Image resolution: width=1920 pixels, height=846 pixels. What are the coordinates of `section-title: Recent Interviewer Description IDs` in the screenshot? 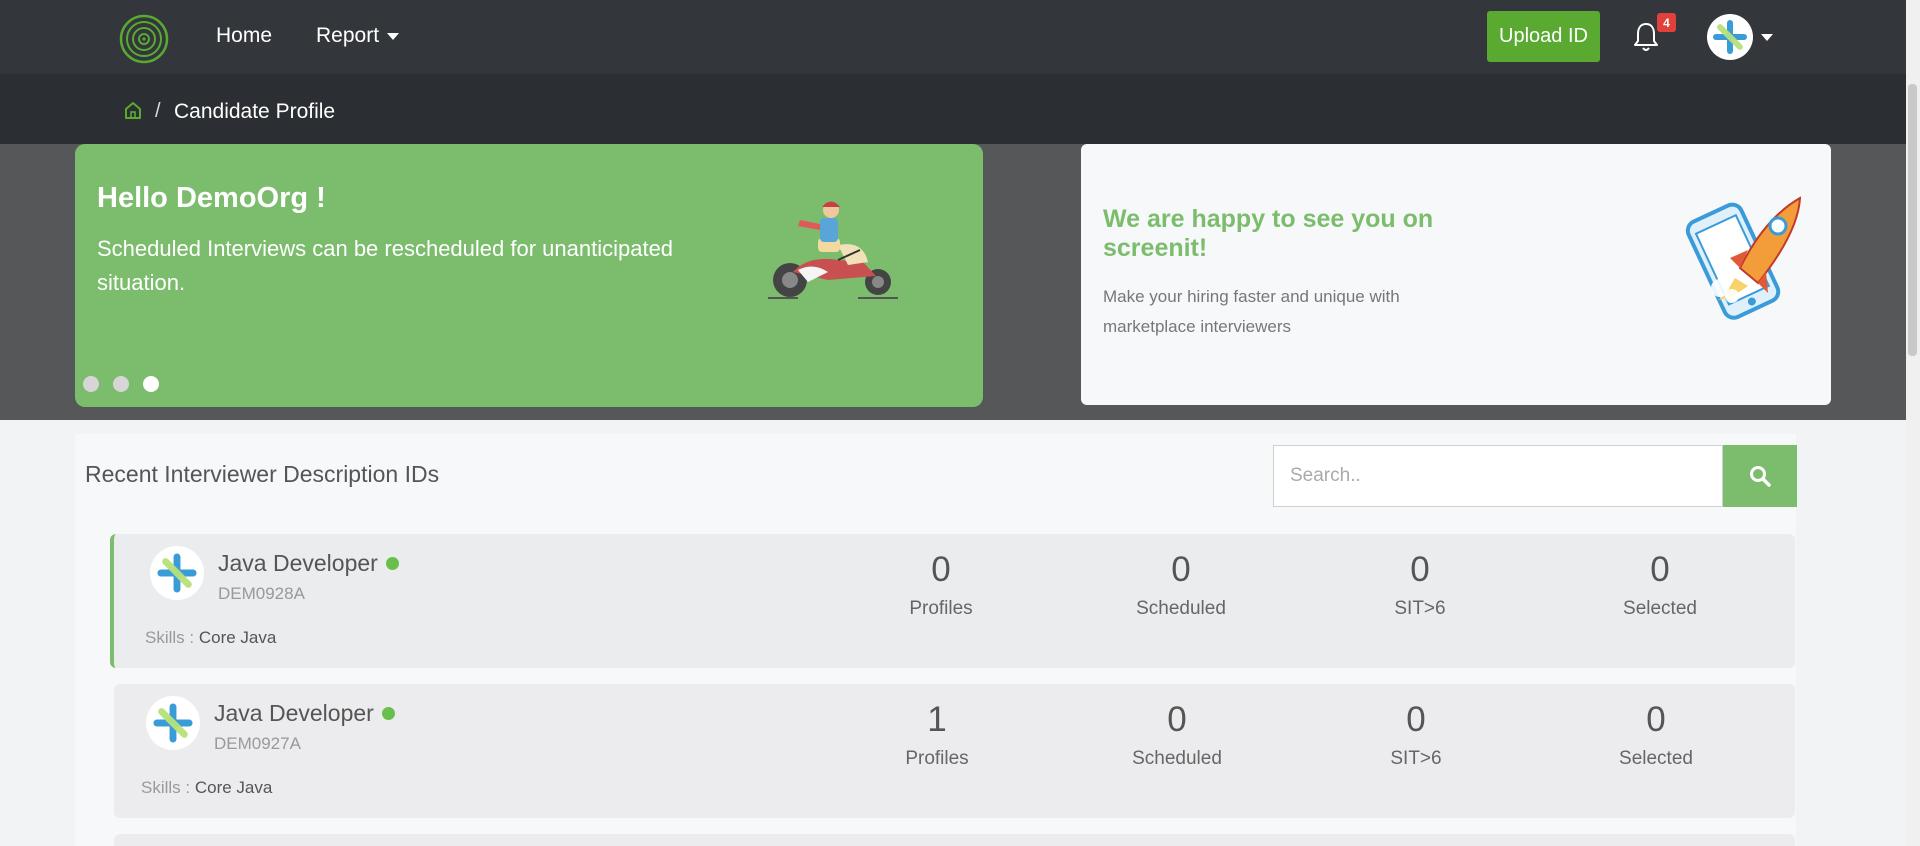 It's located at (262, 474).